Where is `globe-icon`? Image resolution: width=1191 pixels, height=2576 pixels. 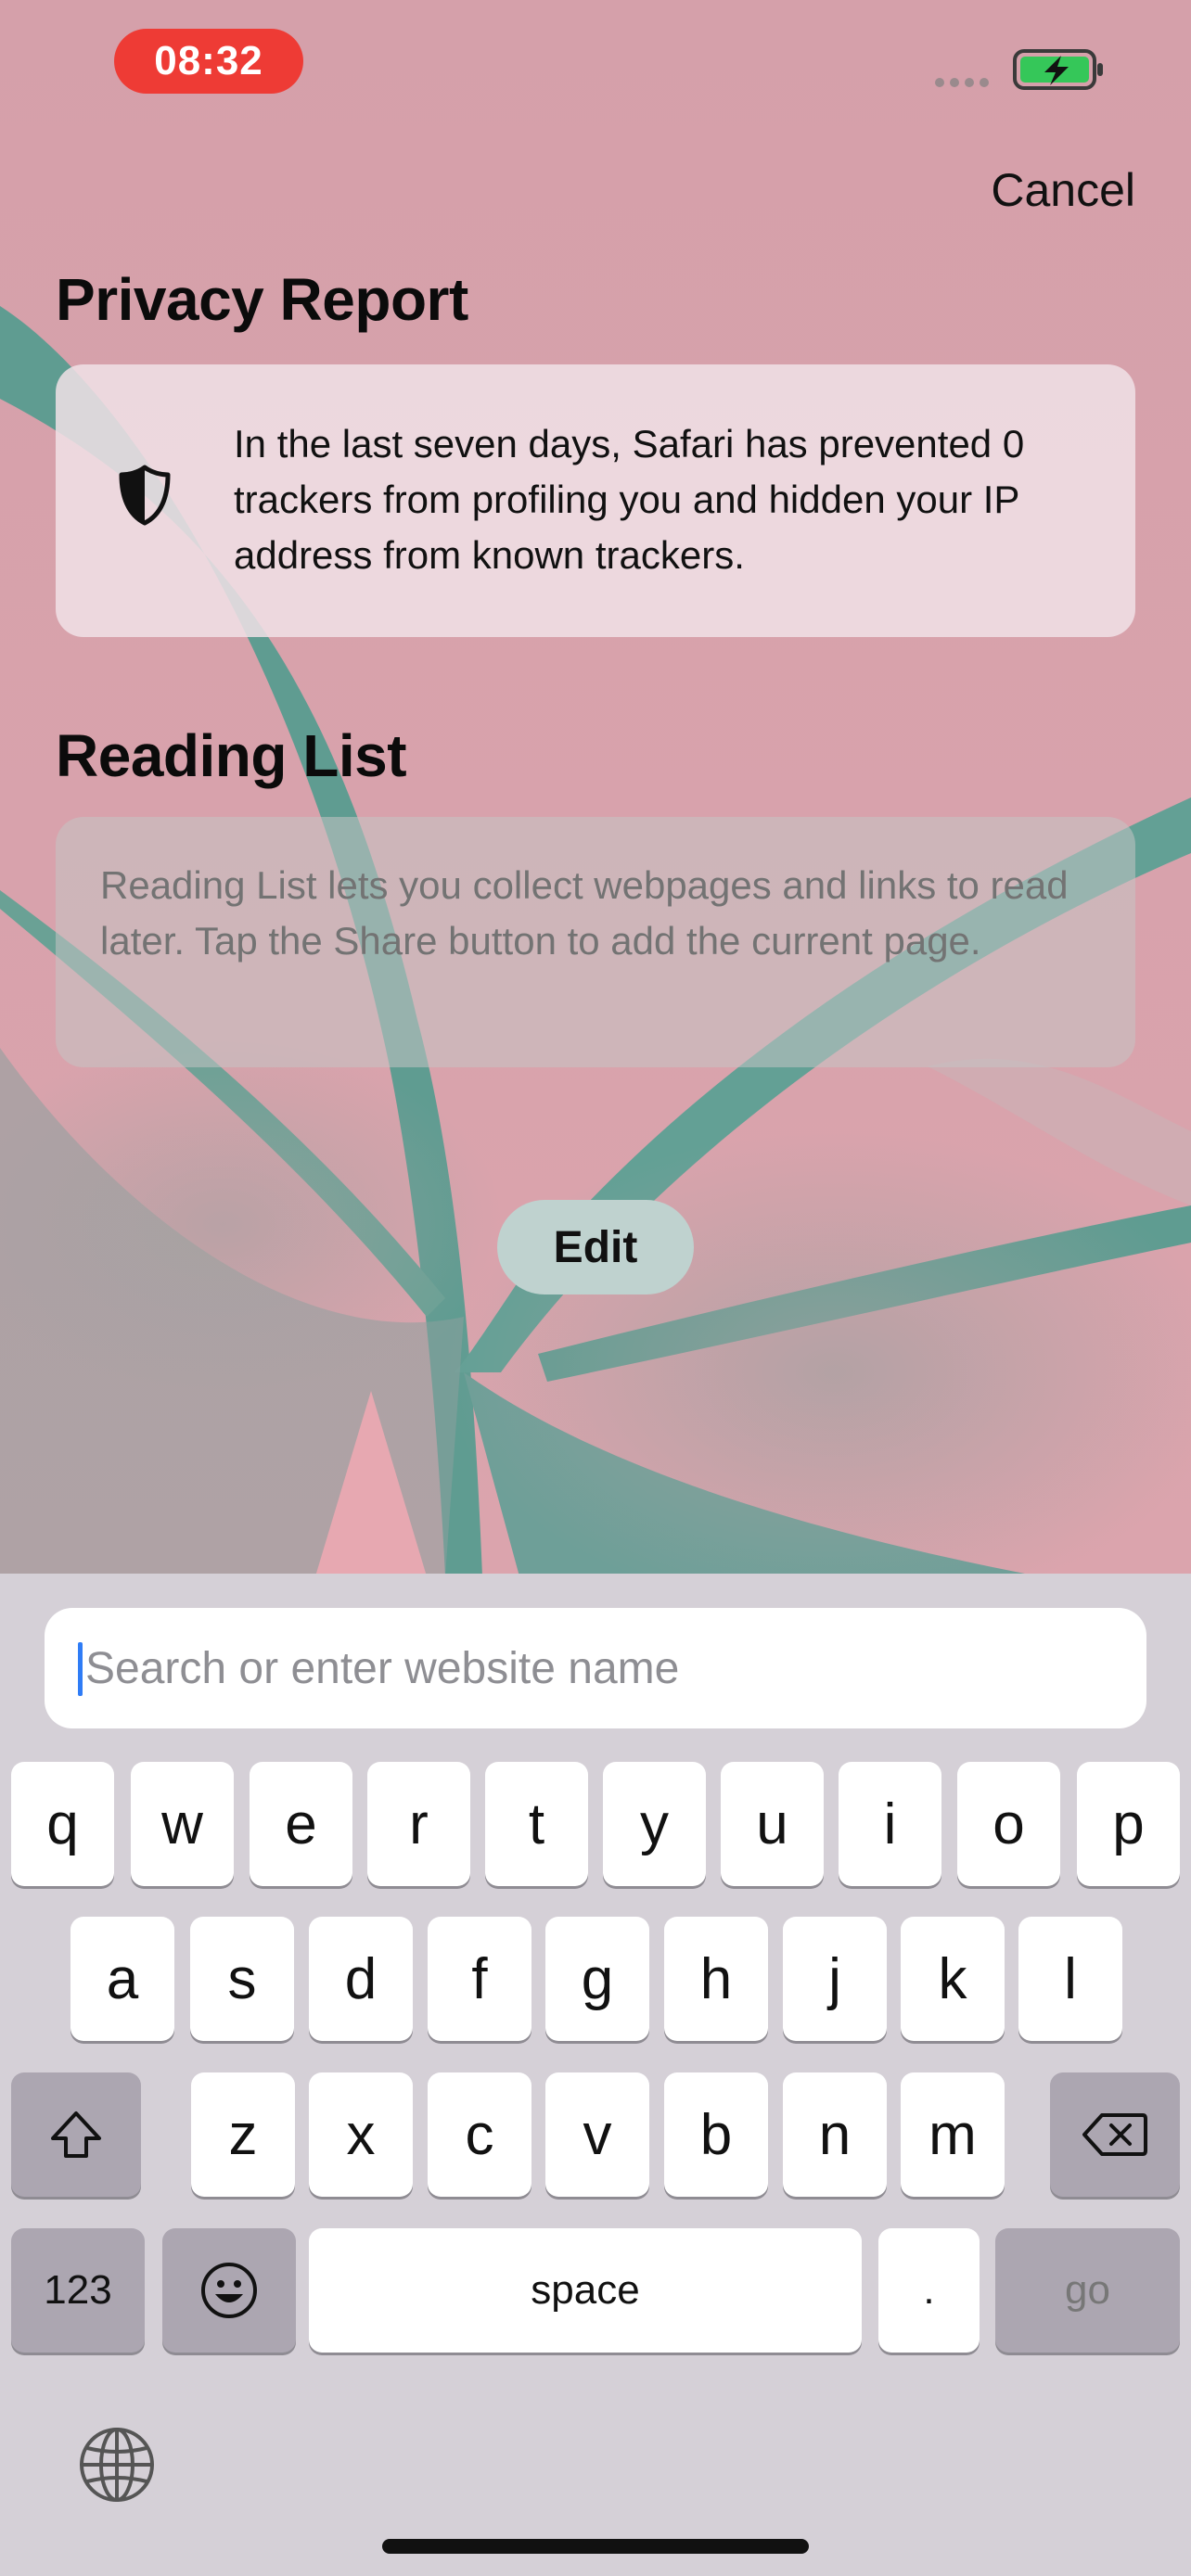
globe-icon is located at coordinates (117, 2465).